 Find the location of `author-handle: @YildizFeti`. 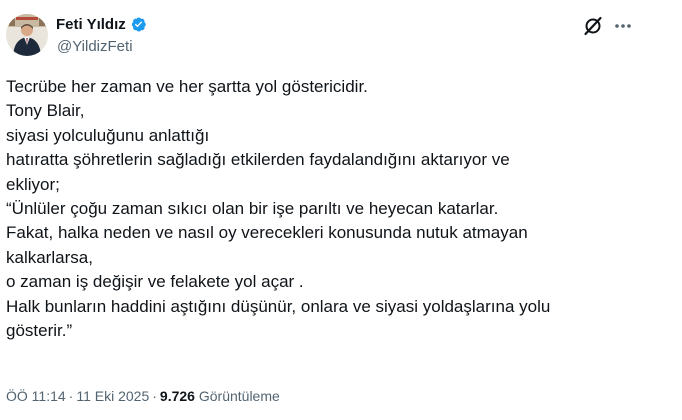

author-handle: @YildizFeti is located at coordinates (95, 46).